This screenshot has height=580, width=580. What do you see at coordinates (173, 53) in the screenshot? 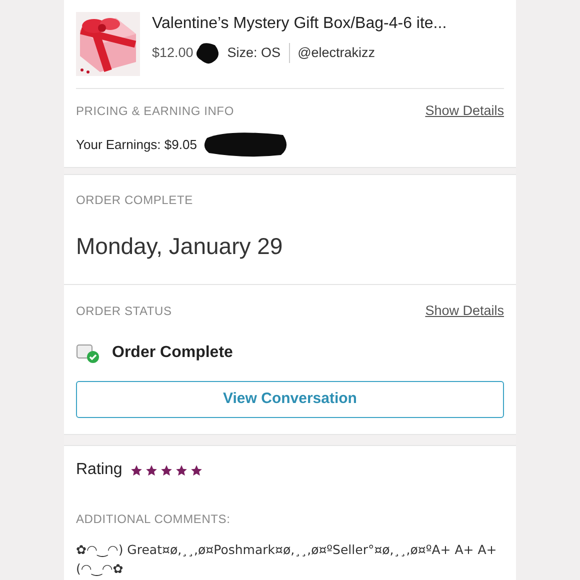
I see `item-price: $12.00` at bounding box center [173, 53].